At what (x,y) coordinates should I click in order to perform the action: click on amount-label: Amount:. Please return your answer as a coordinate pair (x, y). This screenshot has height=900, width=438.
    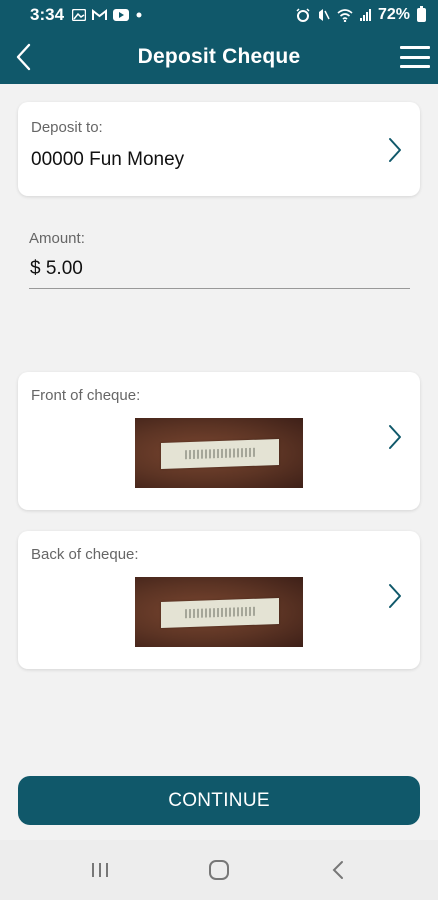
    Looking at the image, I should click on (57, 238).